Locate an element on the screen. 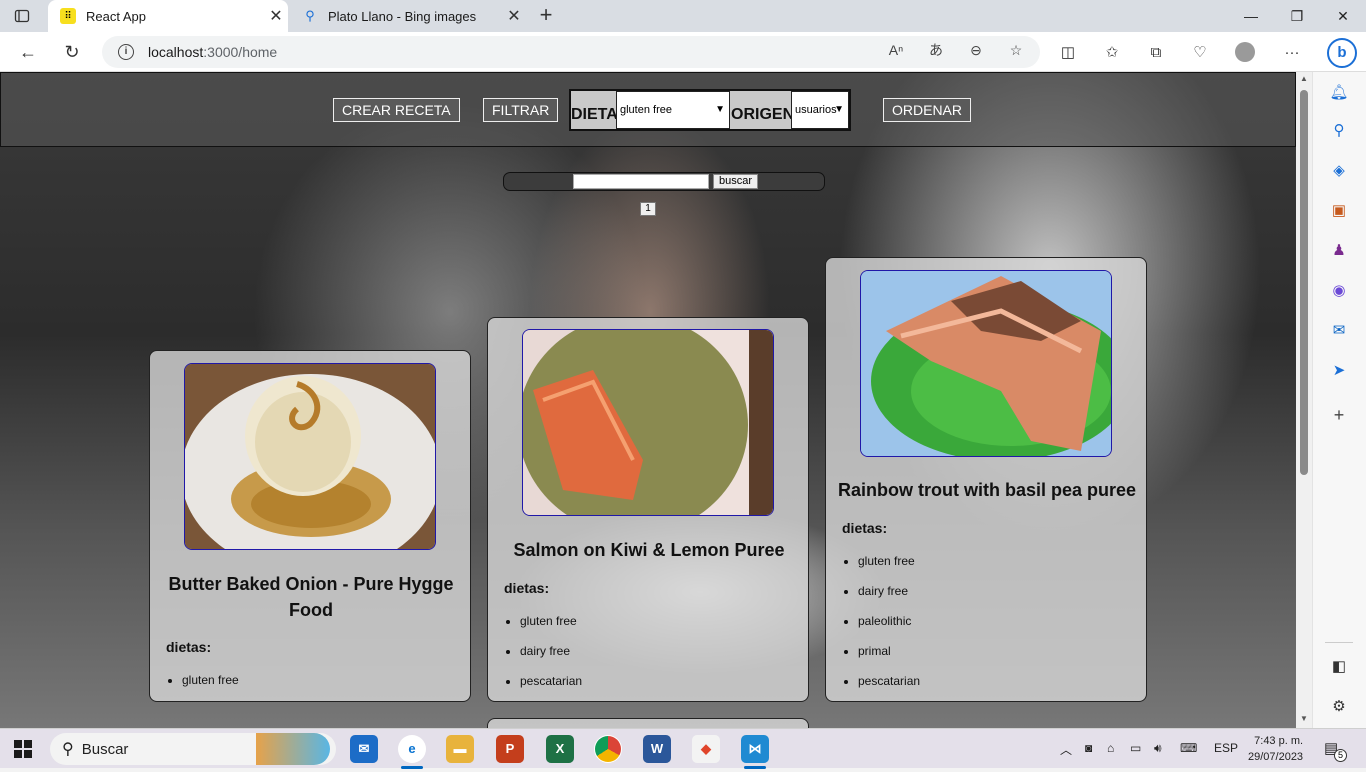  profile-avatar is located at coordinates (1245, 53).